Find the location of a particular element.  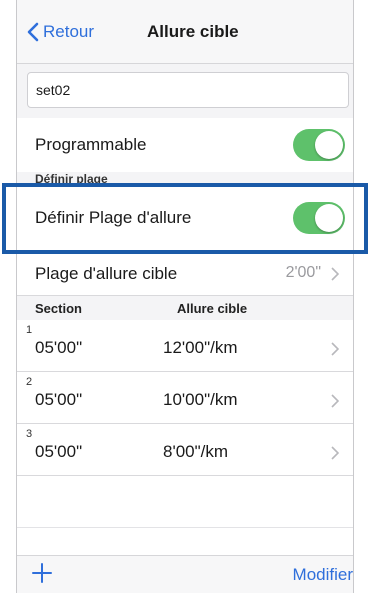

target-range-value: 2'00" is located at coordinates (303, 272).